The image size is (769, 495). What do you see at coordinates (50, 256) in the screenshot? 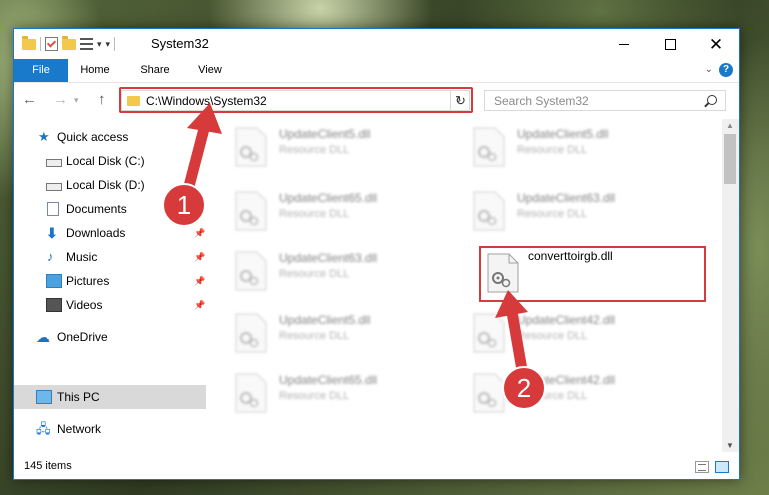
I see `music-icon: ♪` at bounding box center [50, 256].